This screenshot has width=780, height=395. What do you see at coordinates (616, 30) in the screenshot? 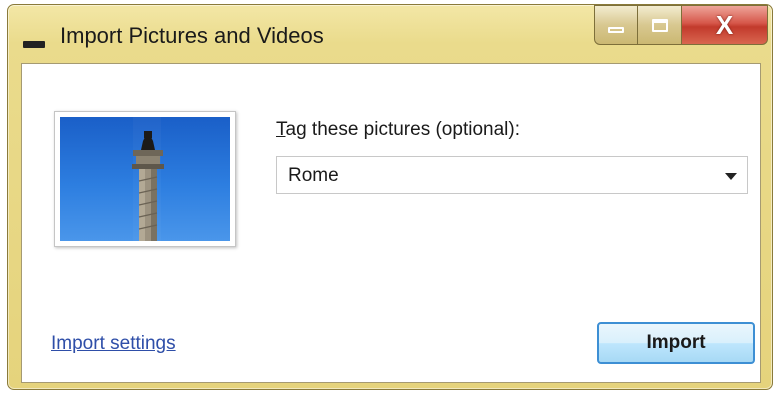
I see `minimize-icon` at bounding box center [616, 30].